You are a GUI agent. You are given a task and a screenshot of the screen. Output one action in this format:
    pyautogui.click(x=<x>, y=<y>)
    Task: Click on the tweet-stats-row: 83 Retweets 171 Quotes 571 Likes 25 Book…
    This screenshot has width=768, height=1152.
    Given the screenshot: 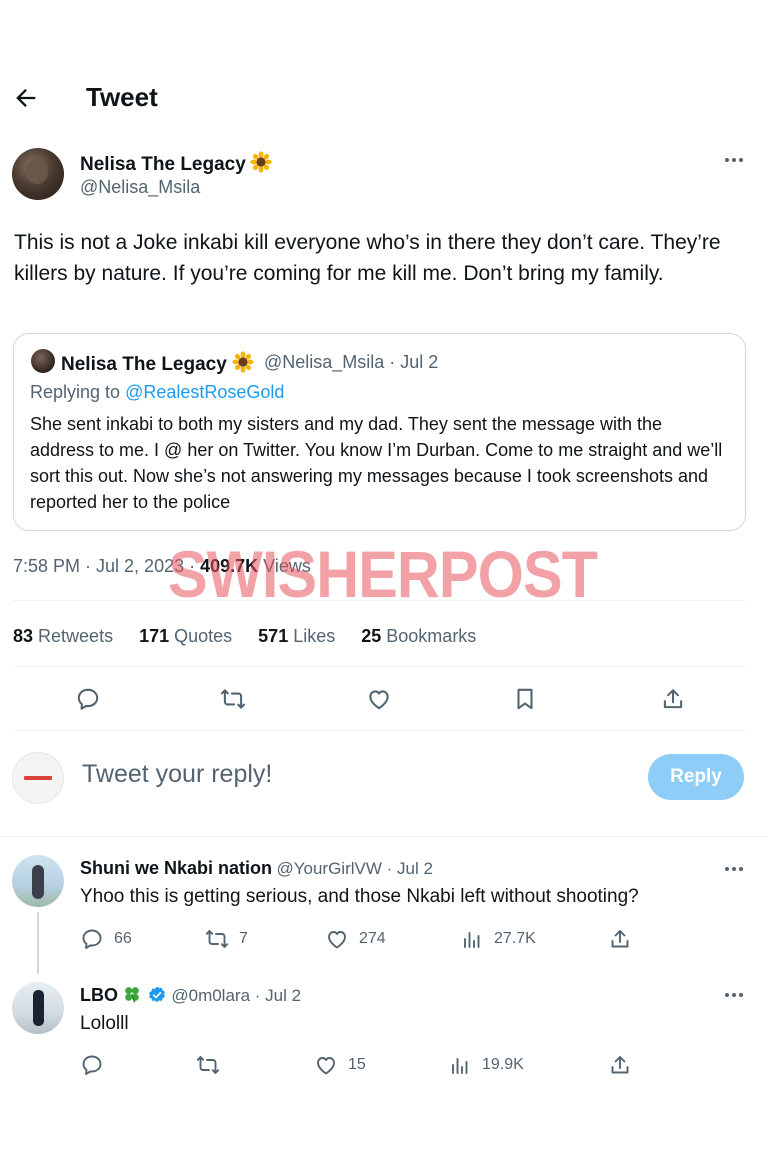 What is the action you would take?
    pyautogui.click(x=244, y=636)
    